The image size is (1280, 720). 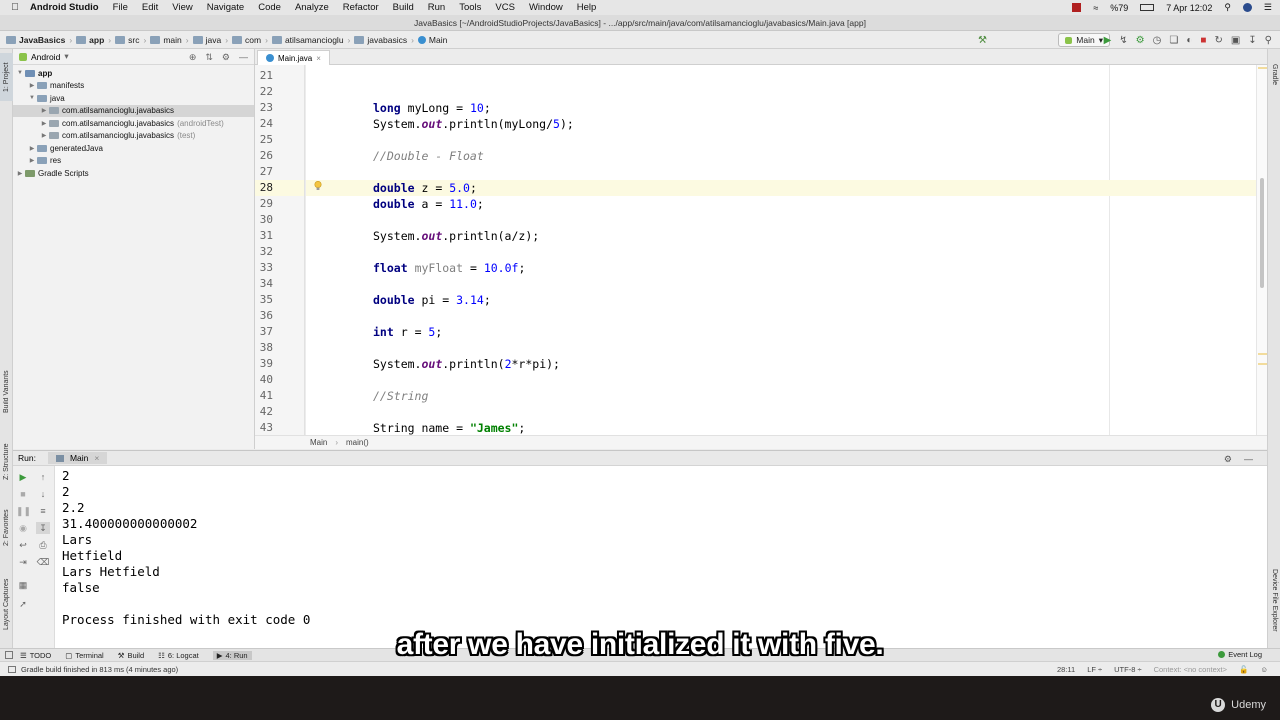 What do you see at coordinates (1227, 7) in the screenshot?
I see `spotlight-icon: ⚲` at bounding box center [1227, 7].